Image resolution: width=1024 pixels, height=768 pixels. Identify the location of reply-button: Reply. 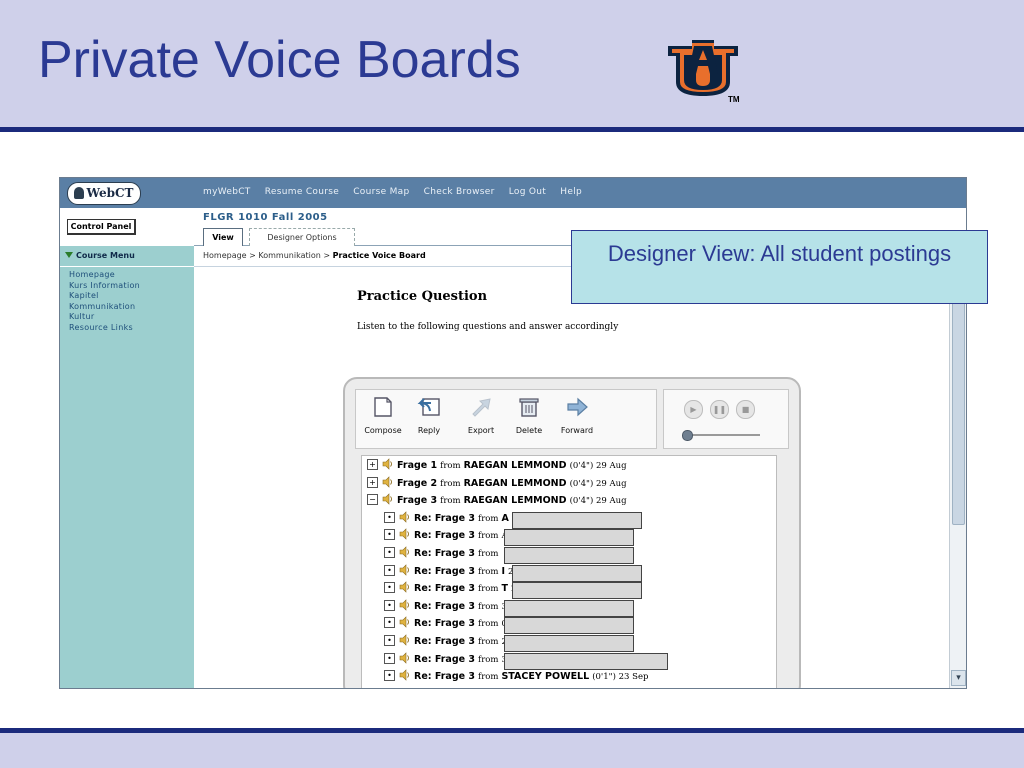
(429, 415).